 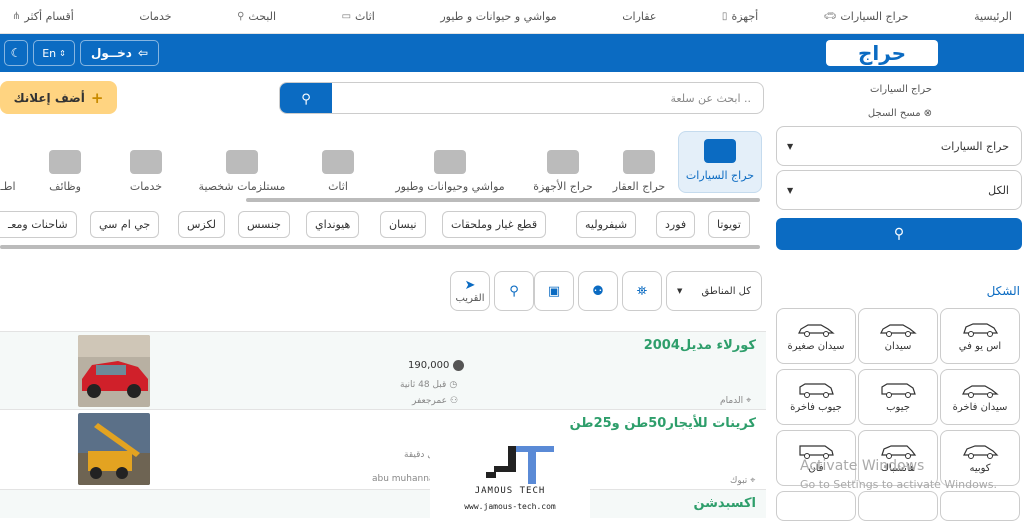 I want to click on category-cars: حراج السيارات, so click(x=720, y=162).